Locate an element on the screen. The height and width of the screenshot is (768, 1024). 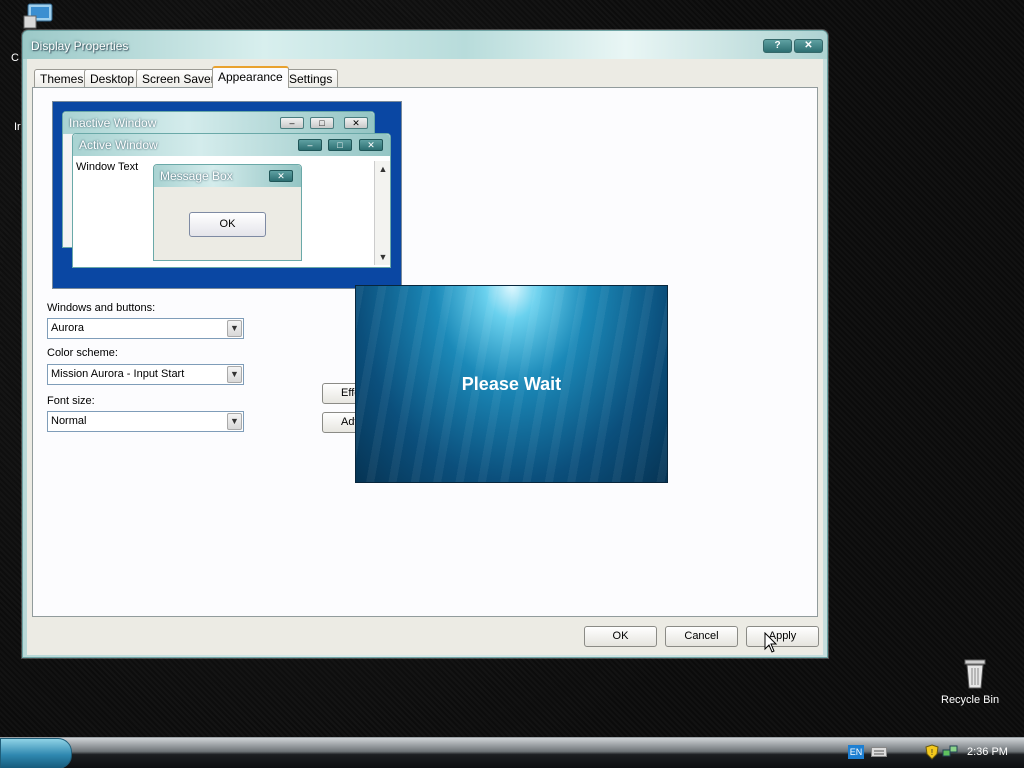
font-size-select: Normal ▼ is located at coordinates (145, 421).